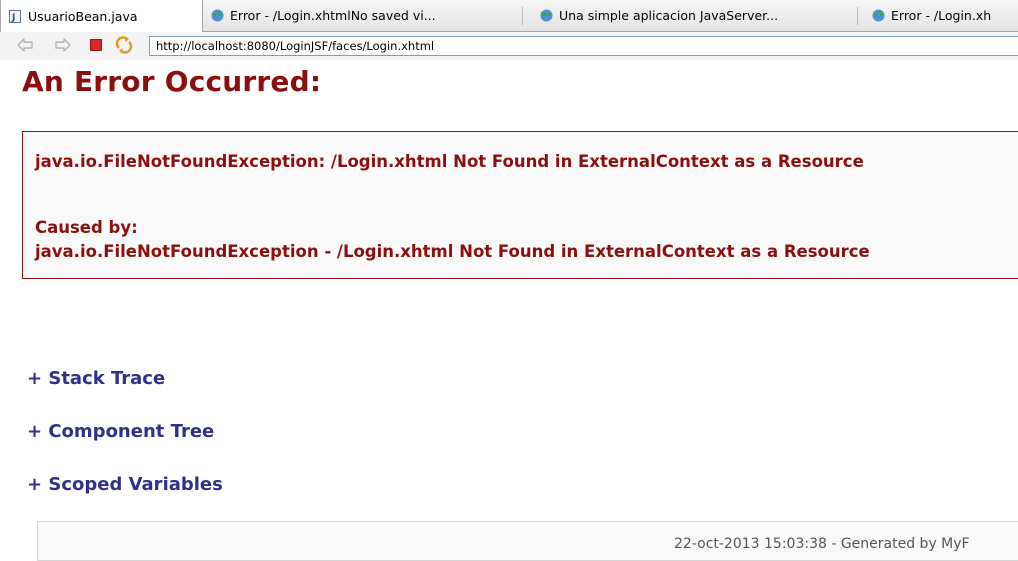 The height and width of the screenshot is (561, 1018). What do you see at coordinates (125, 484) in the screenshot?
I see `scoped-variables-toggle: + Scoped Variables` at bounding box center [125, 484].